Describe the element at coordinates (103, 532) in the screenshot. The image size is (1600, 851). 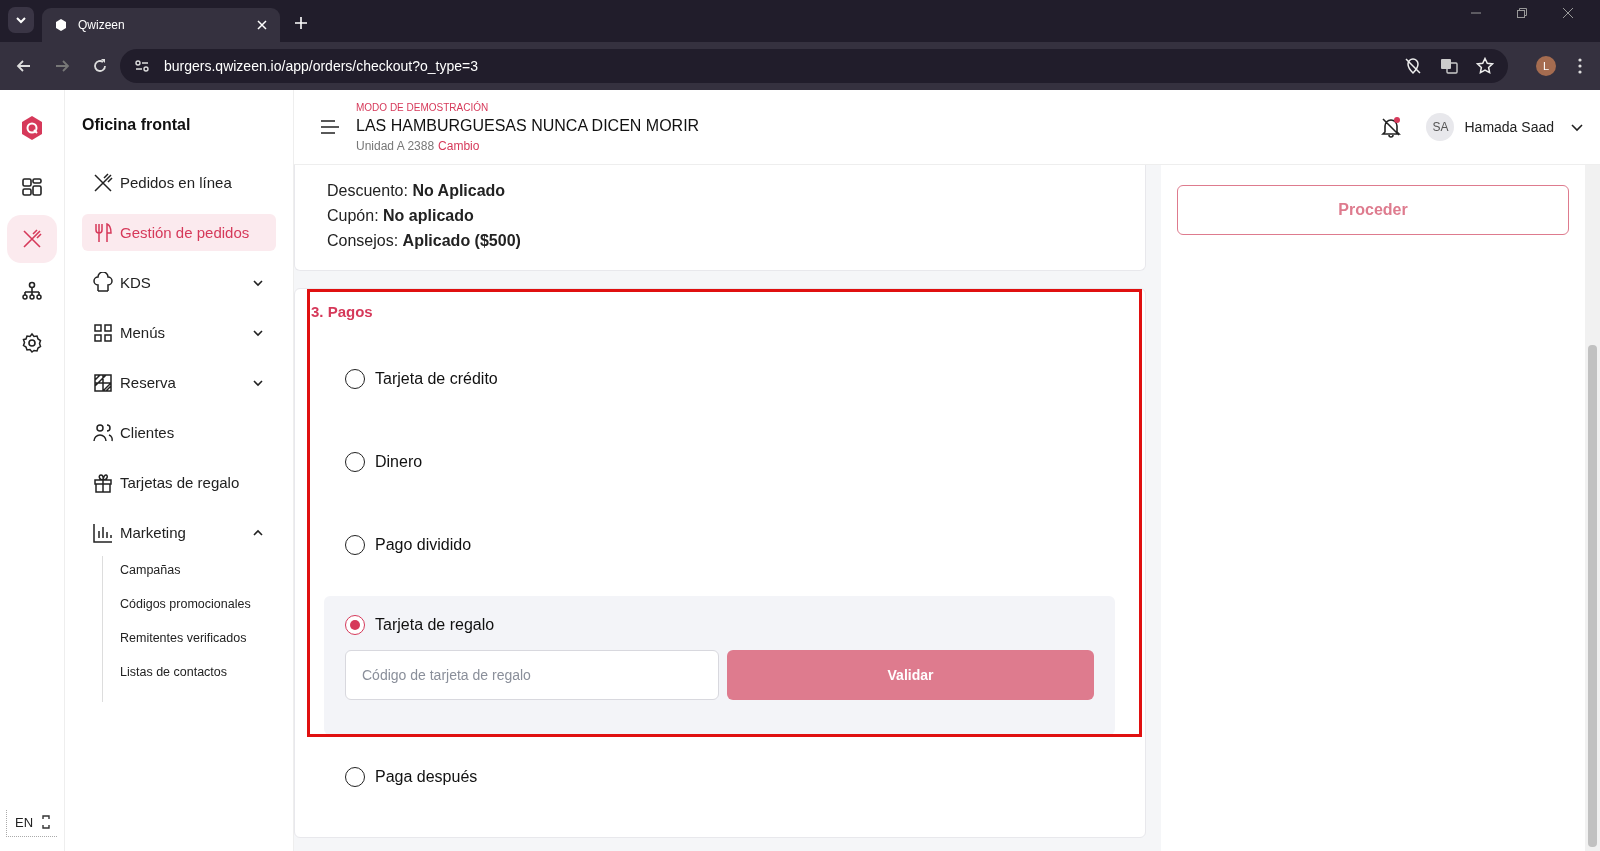
I see `bar-chart-icon` at that location.